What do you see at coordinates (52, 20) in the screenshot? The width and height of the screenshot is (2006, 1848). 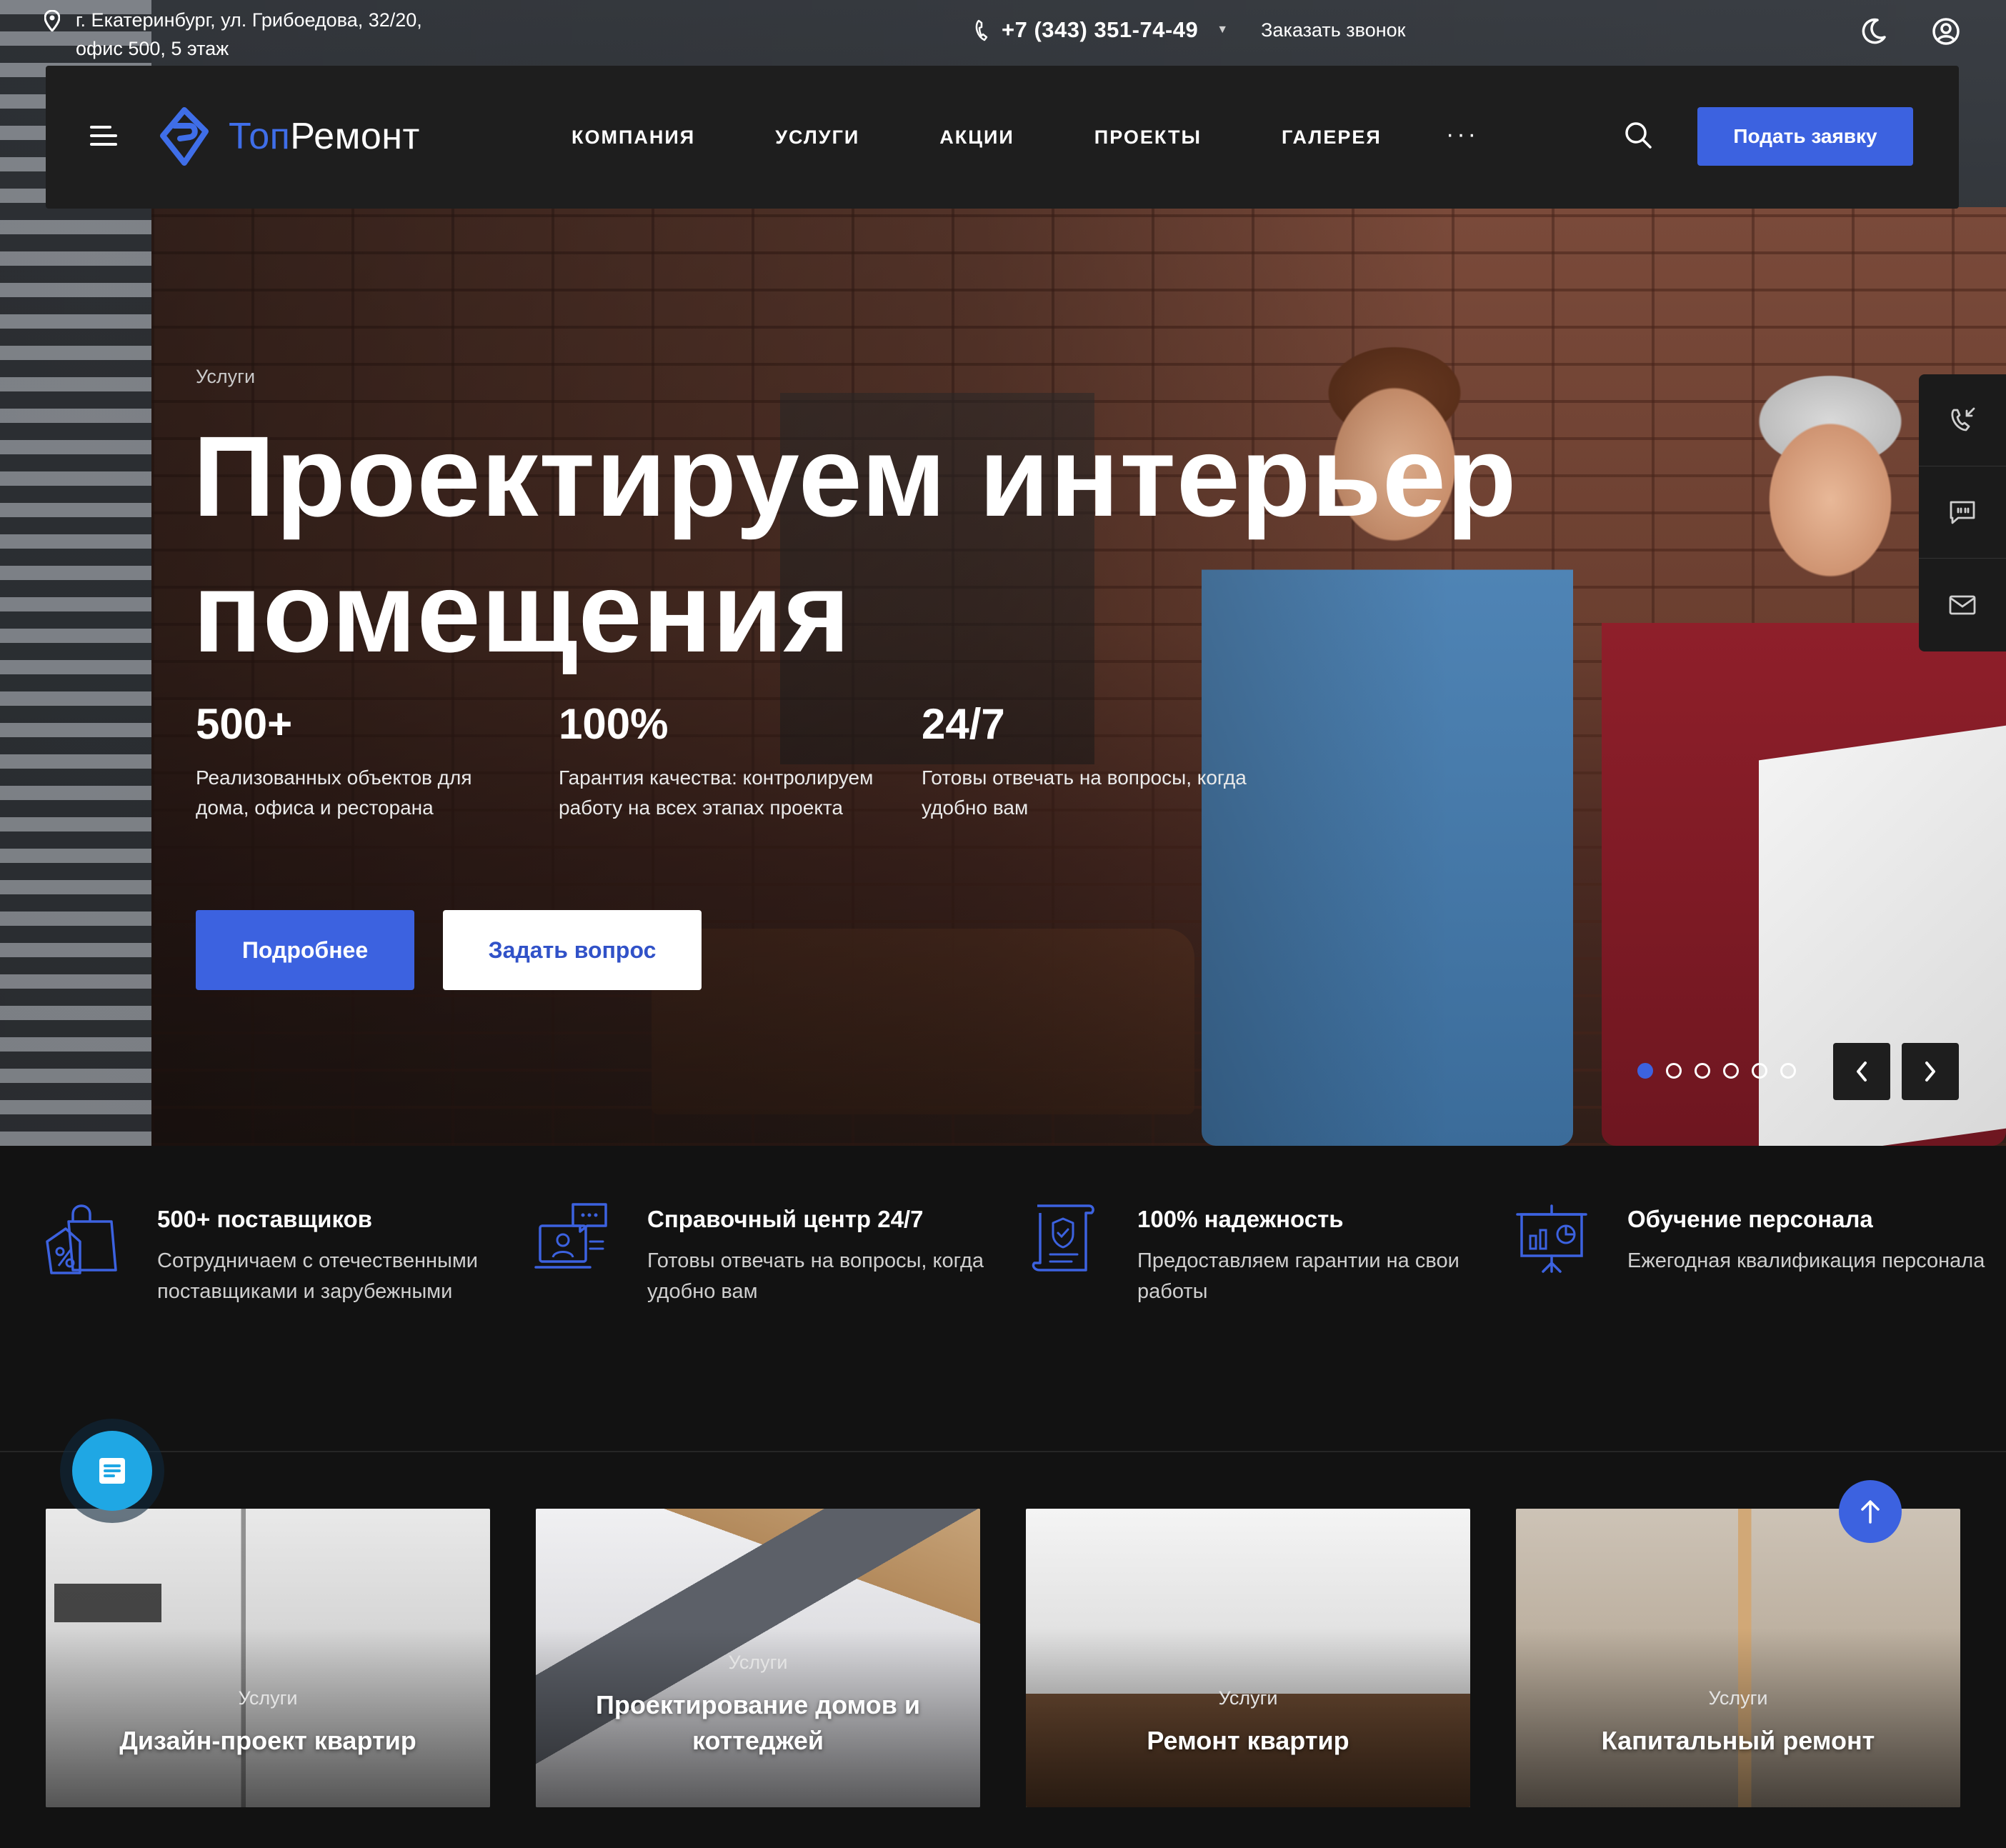 I see `map-pin-icon` at bounding box center [52, 20].